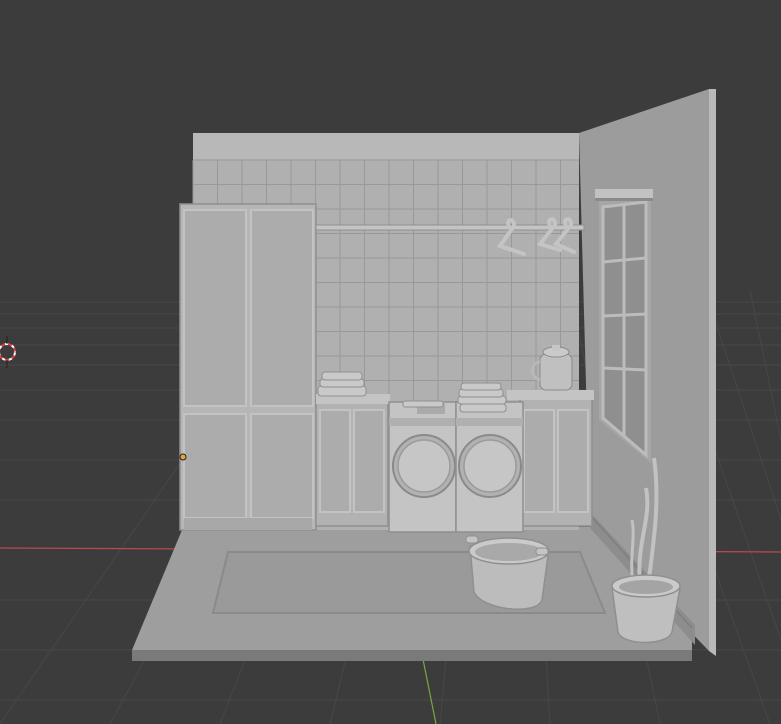  I want to click on base-cabinet-left, so click(352, 460).